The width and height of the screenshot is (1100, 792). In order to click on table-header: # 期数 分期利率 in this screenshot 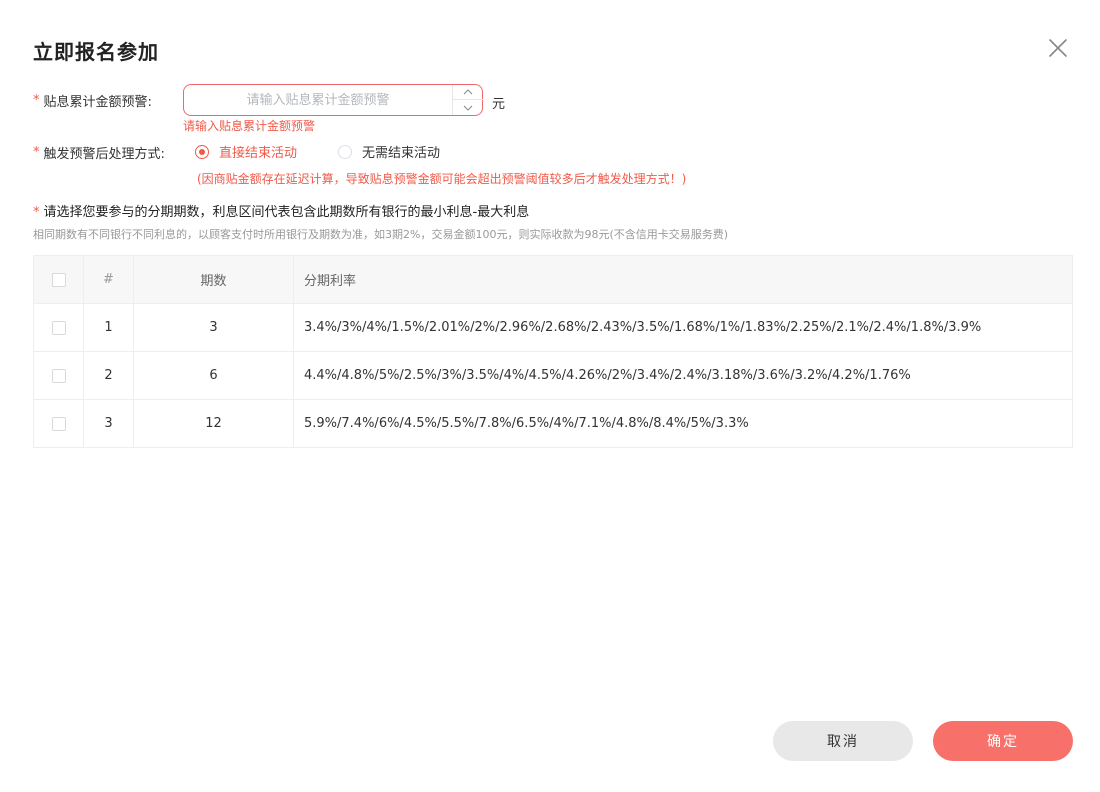, I will do `click(553, 280)`.